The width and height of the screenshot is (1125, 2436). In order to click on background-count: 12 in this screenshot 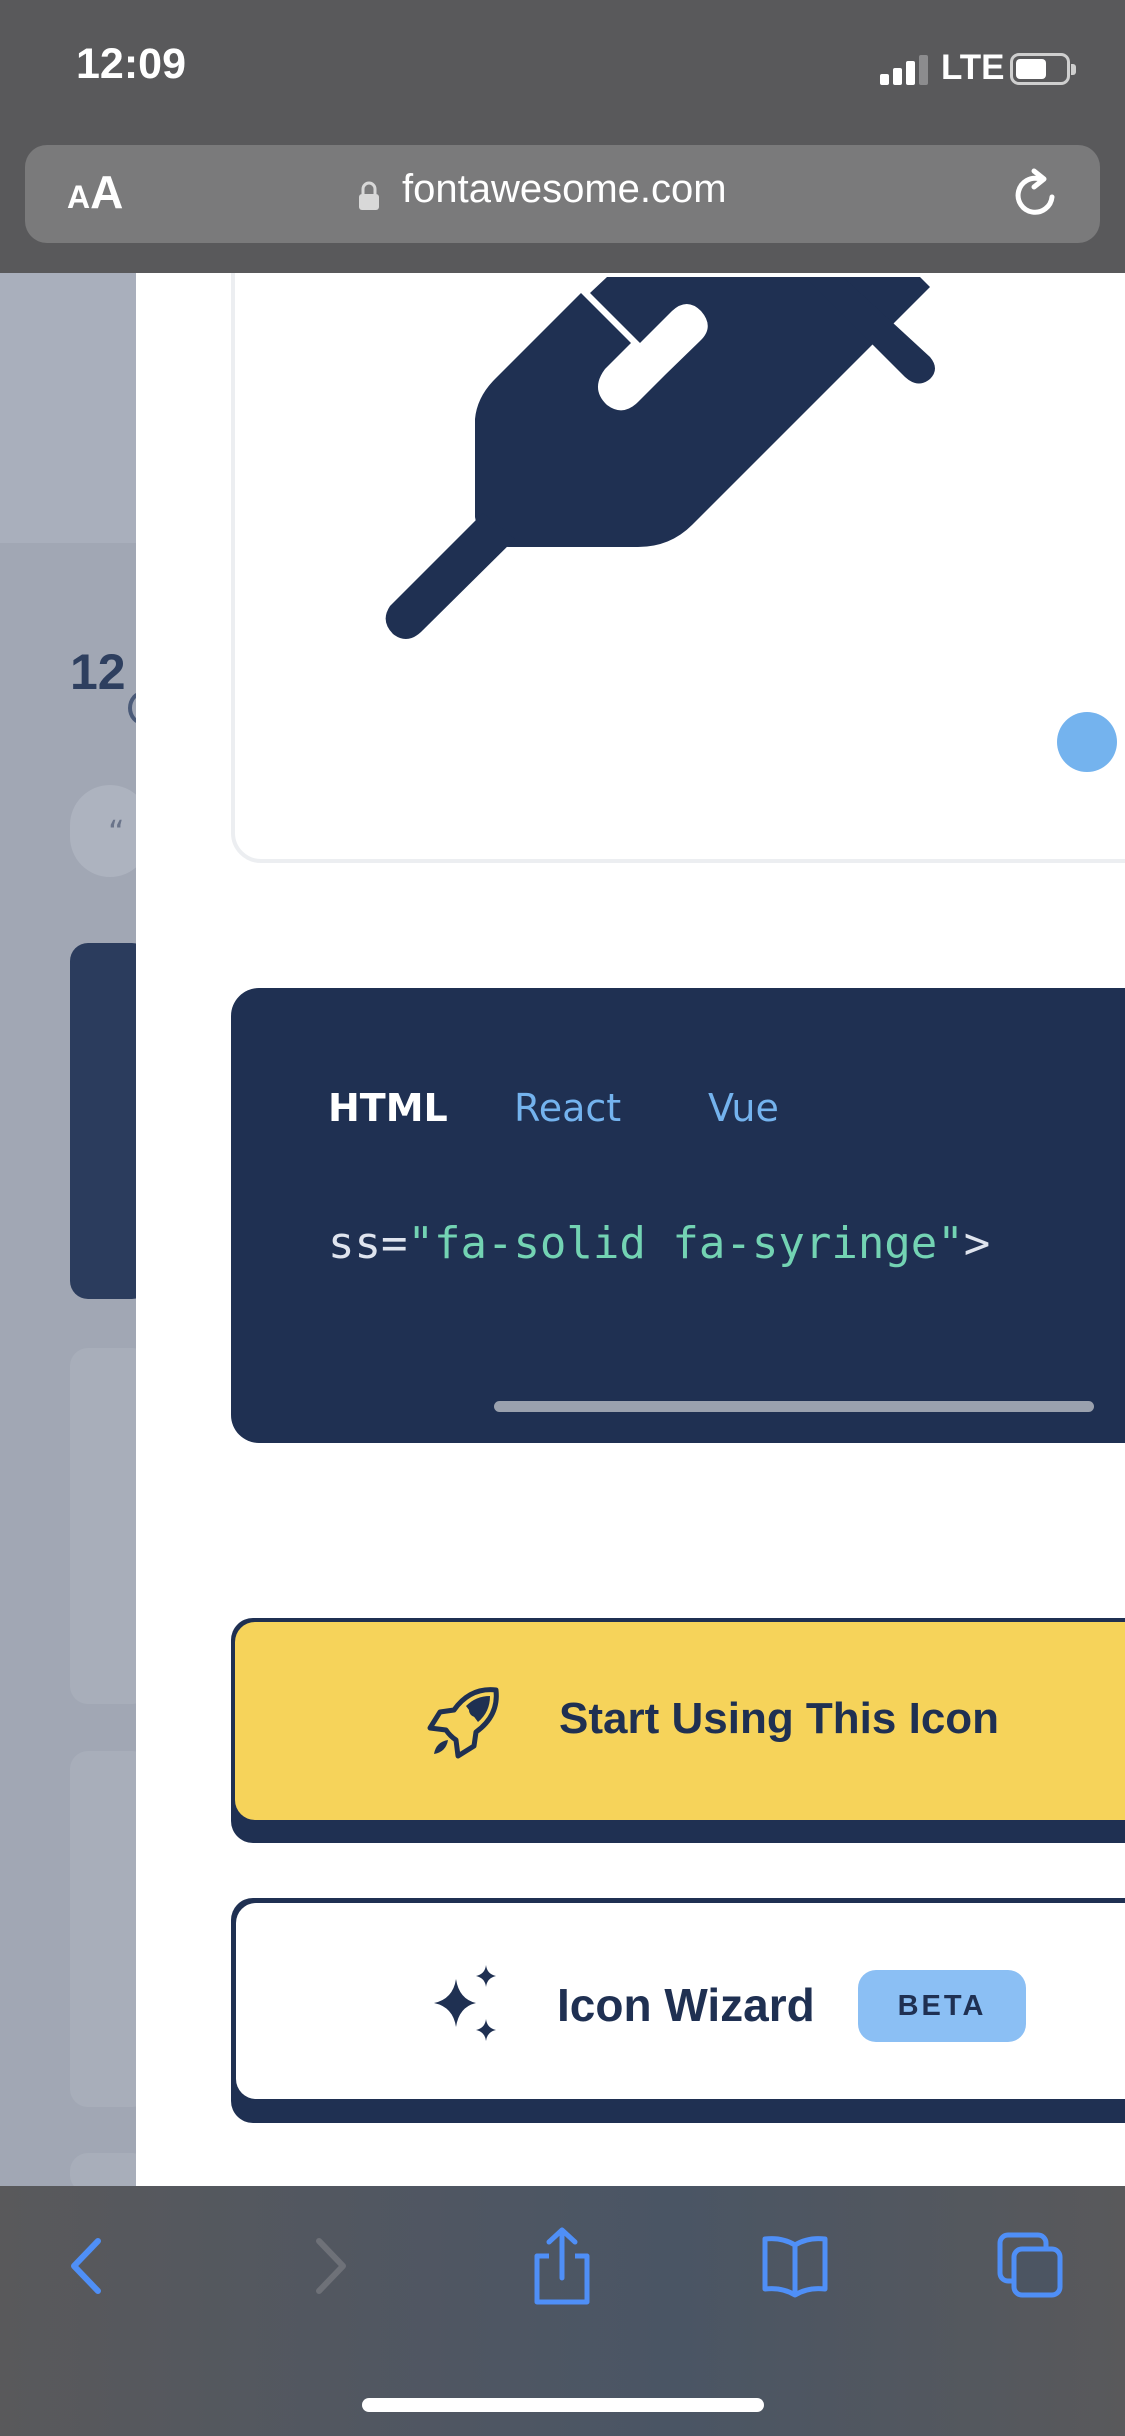, I will do `click(98, 672)`.